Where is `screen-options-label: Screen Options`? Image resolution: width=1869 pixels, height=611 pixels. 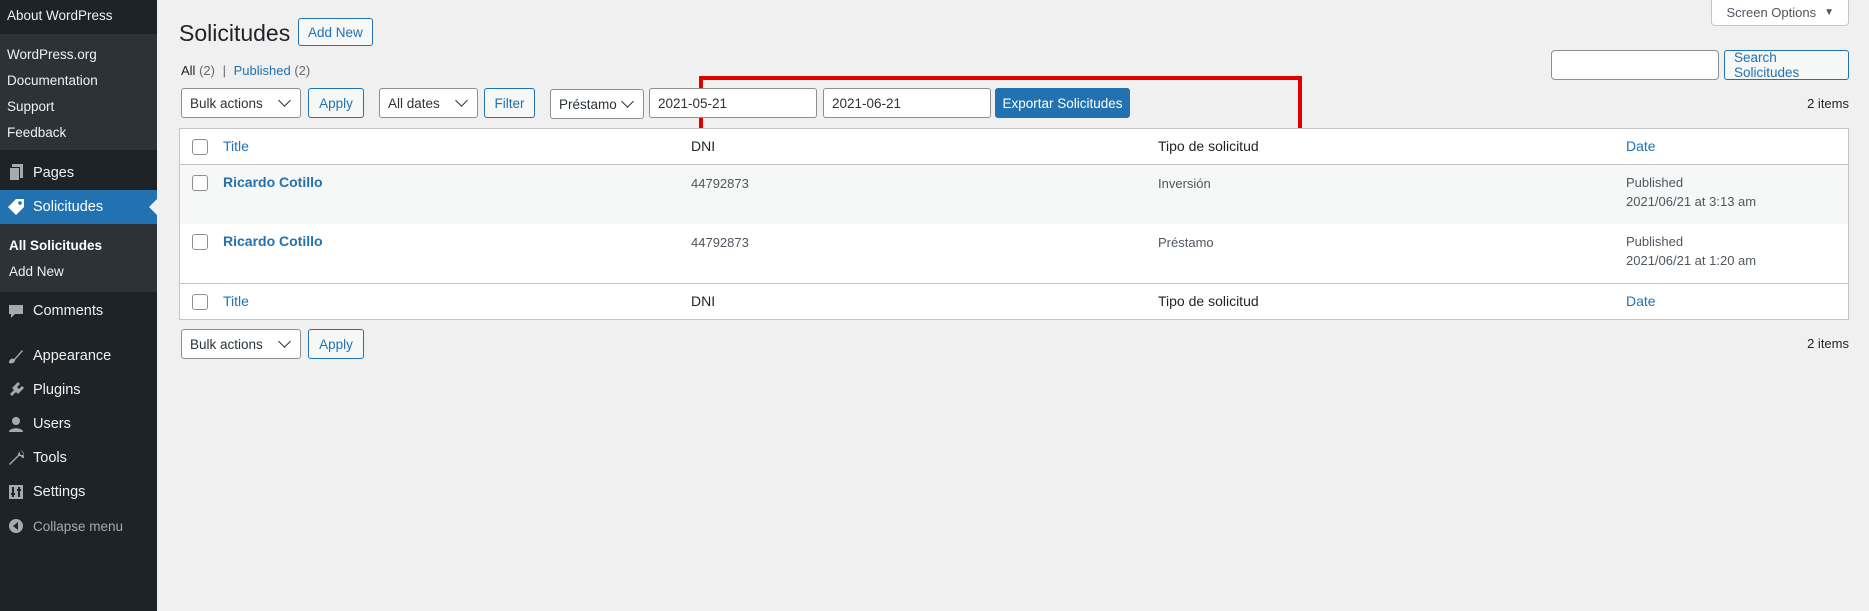
screen-options-label: Screen Options is located at coordinates (1771, 12).